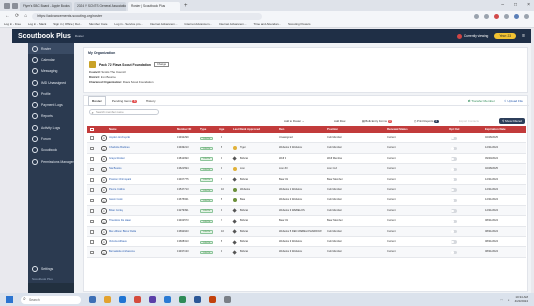 The height and width of the screenshot is (306, 534). What do you see at coordinates (299, 24) in the screenshot?
I see `bookmark-item: Scouting Powers` at bounding box center [299, 24].